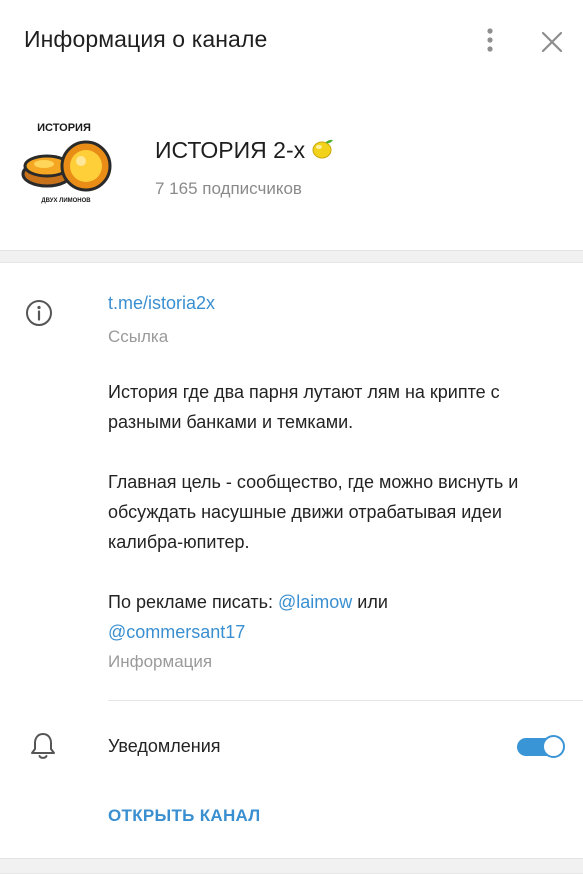 This screenshot has width=583, height=874. I want to click on bell-icon, so click(43, 746).